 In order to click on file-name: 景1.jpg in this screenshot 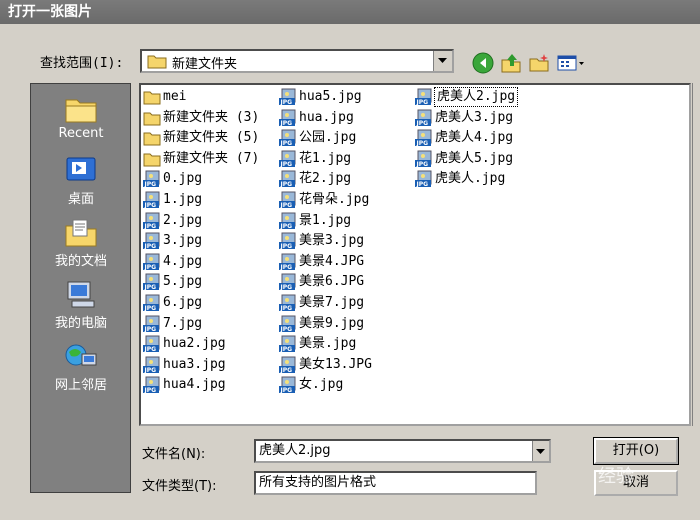, I will do `click(325, 220)`.